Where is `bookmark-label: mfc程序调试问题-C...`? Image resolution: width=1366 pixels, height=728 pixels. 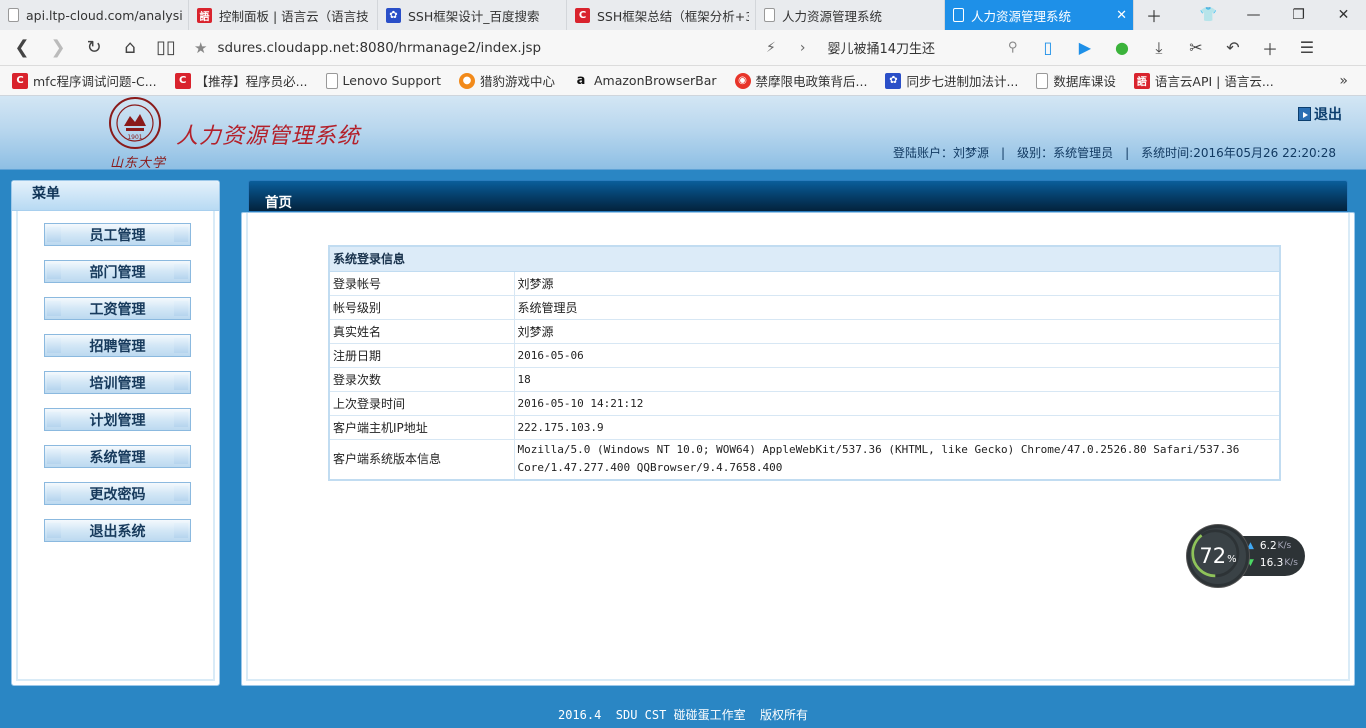 bookmark-label: mfc程序调试问题-C... is located at coordinates (95, 81).